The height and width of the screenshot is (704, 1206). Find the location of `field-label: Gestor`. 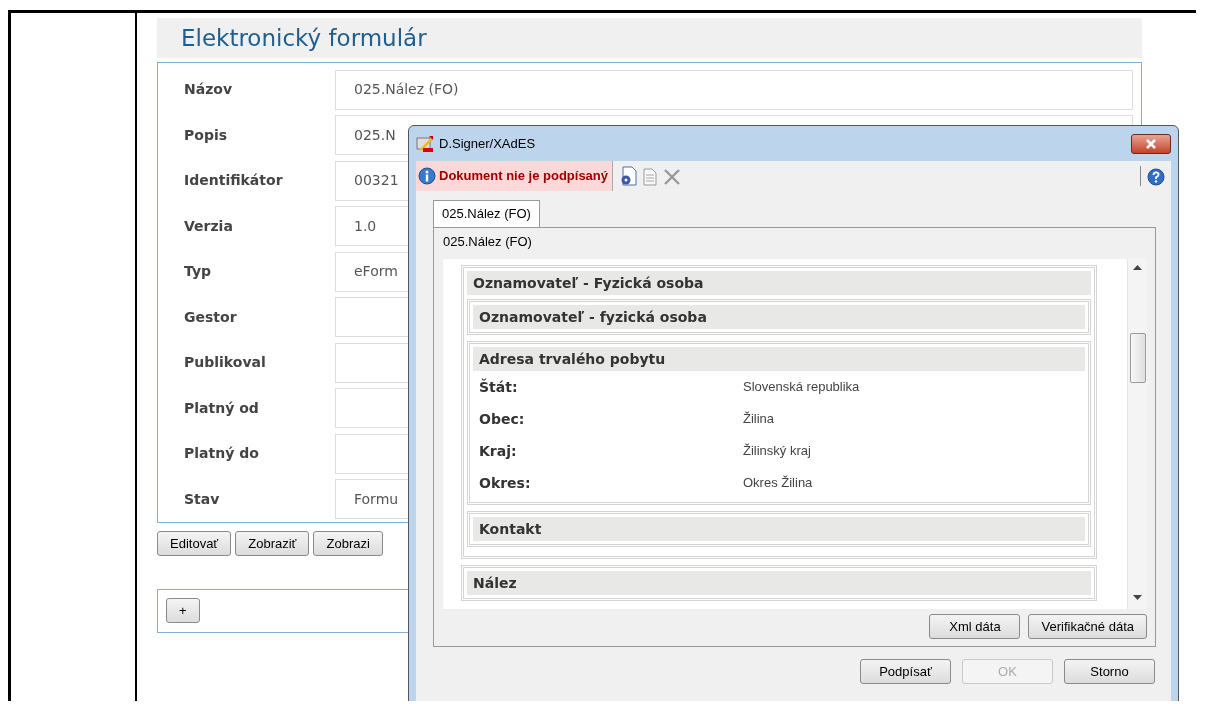

field-label: Gestor is located at coordinates (211, 317).